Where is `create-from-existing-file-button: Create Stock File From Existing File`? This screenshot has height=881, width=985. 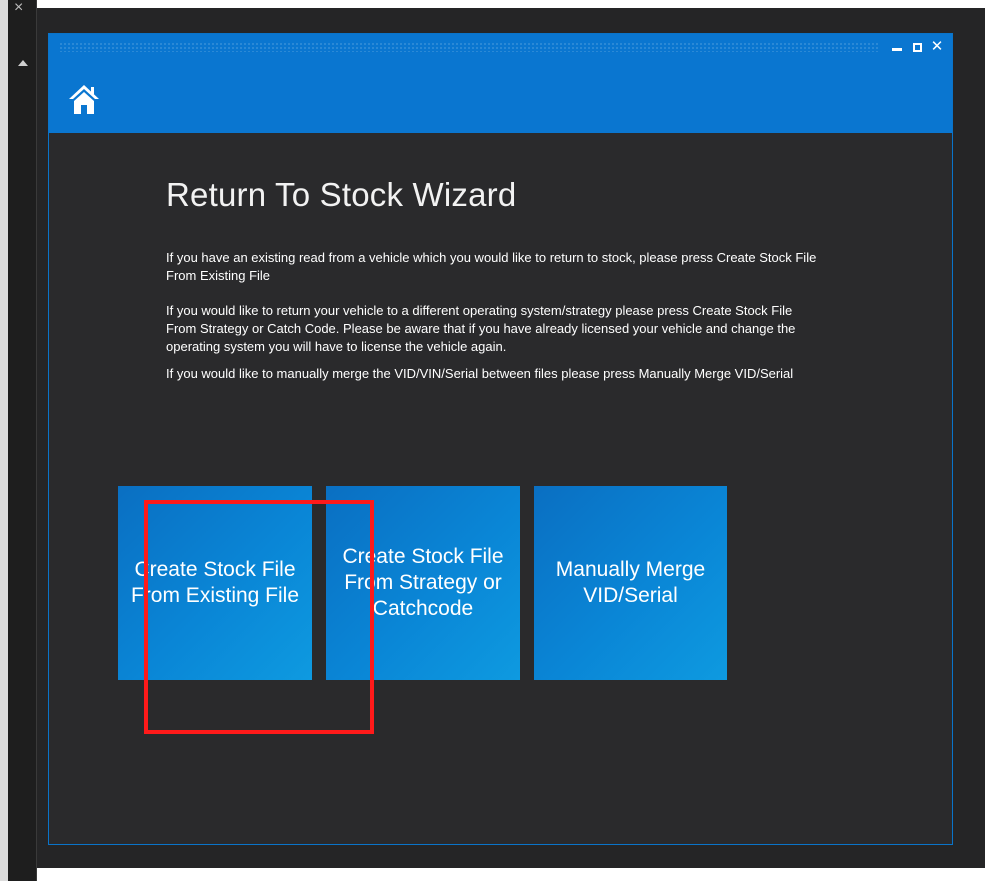
create-from-existing-file-button: Create Stock File From Existing File is located at coordinates (215, 583).